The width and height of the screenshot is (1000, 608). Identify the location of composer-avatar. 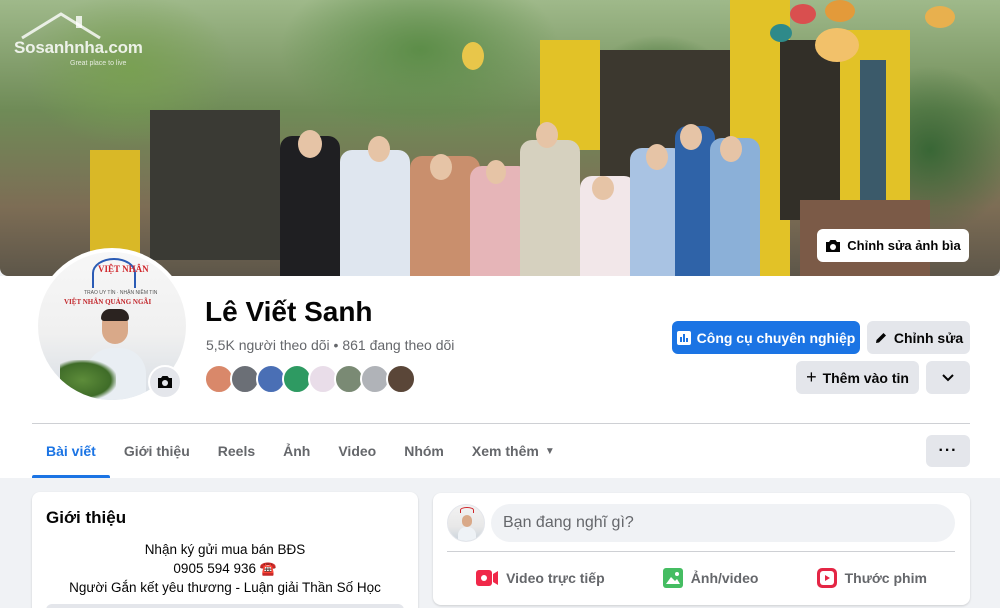
(466, 523).